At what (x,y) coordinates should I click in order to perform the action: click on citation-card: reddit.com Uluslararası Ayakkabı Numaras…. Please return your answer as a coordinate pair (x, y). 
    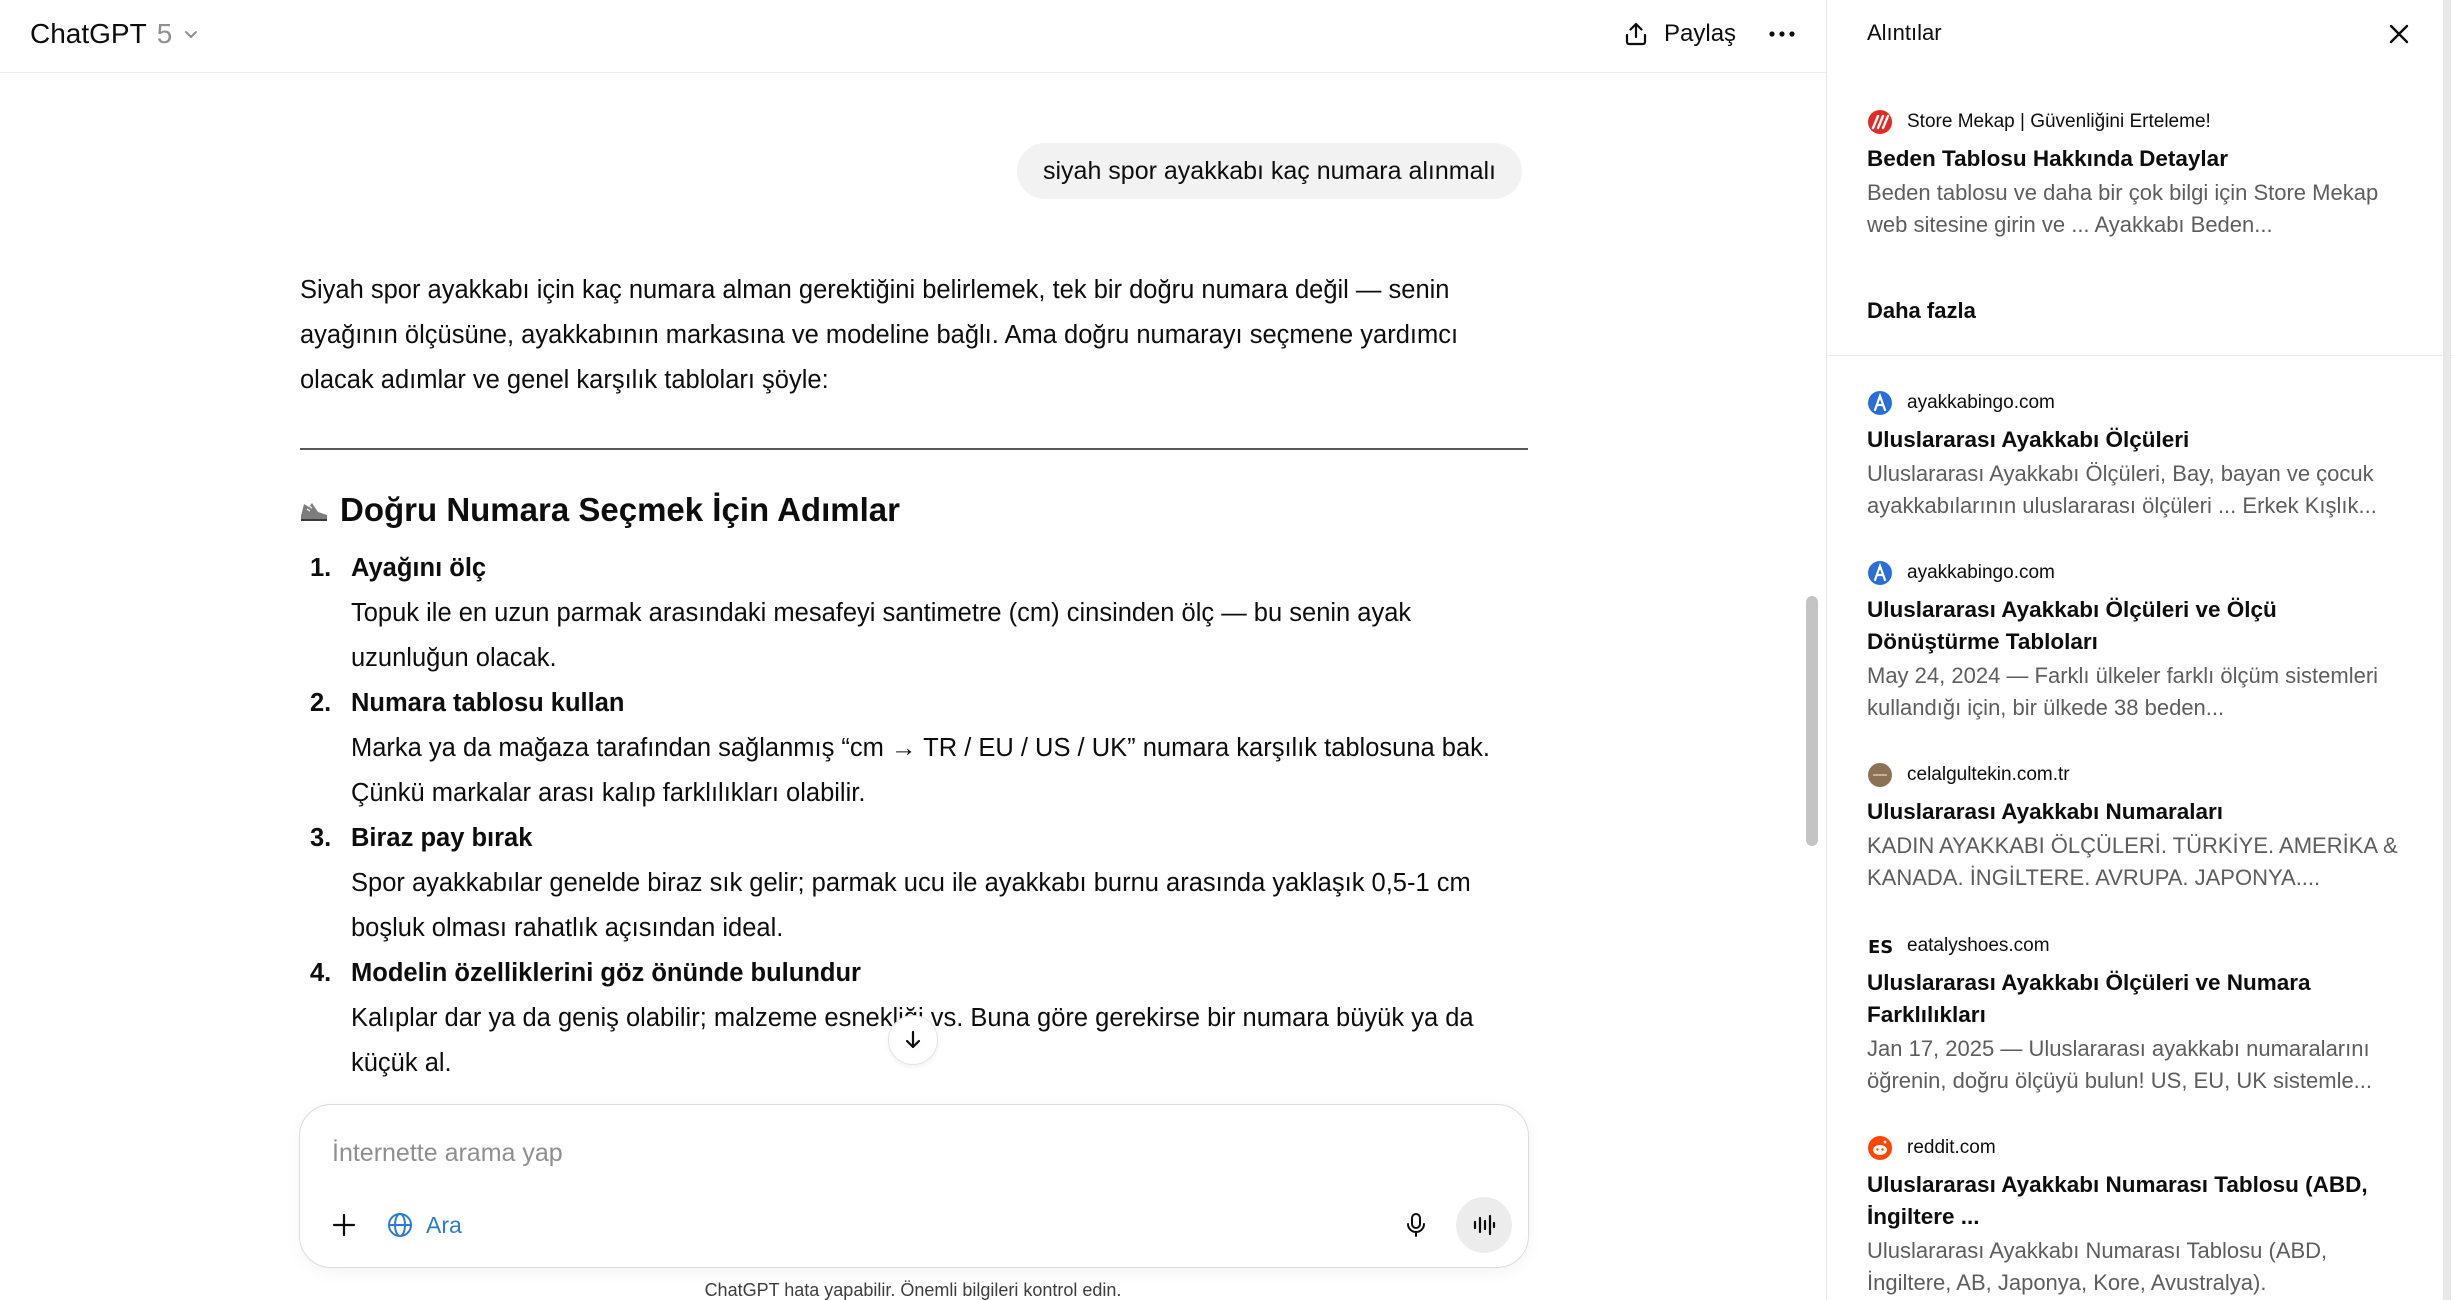
    Looking at the image, I should click on (2137, 1216).